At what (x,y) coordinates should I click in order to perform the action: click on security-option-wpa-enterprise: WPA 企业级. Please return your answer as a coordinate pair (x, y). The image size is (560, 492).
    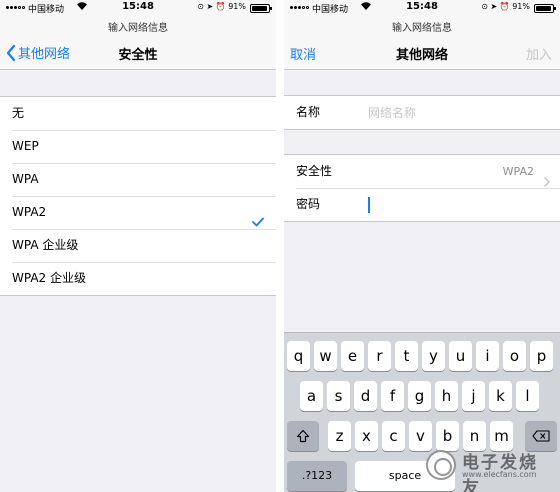
    Looking at the image, I should click on (138, 245).